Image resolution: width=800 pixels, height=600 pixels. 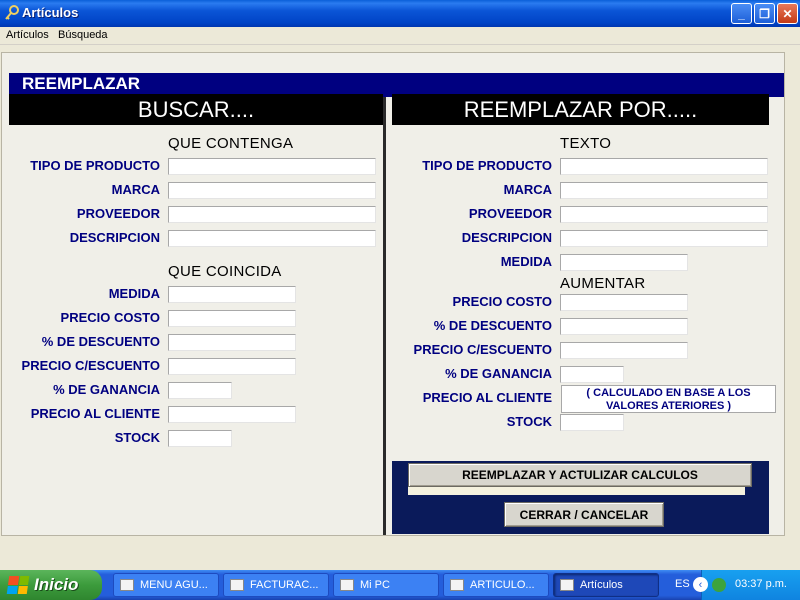 I want to click on replace-tipo-input, so click(x=664, y=166).